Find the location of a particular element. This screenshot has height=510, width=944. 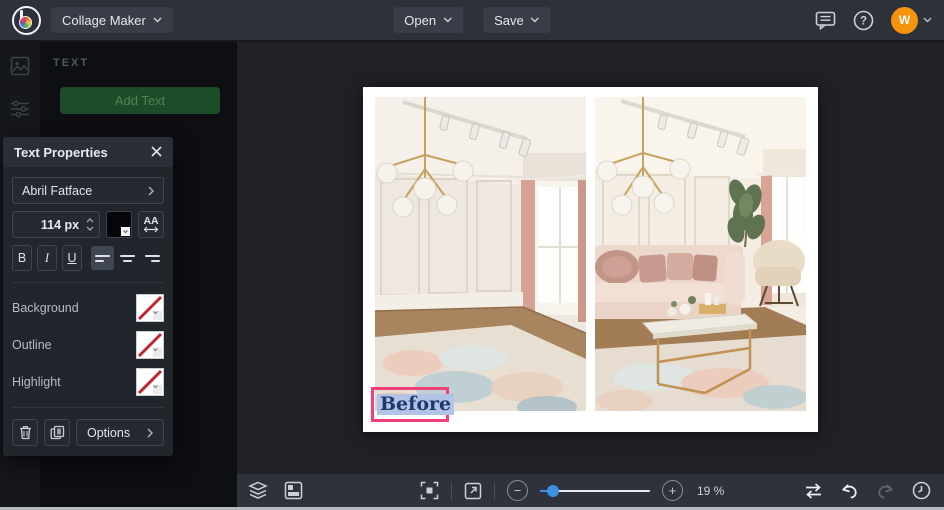

align-right-button is located at coordinates (152, 258).